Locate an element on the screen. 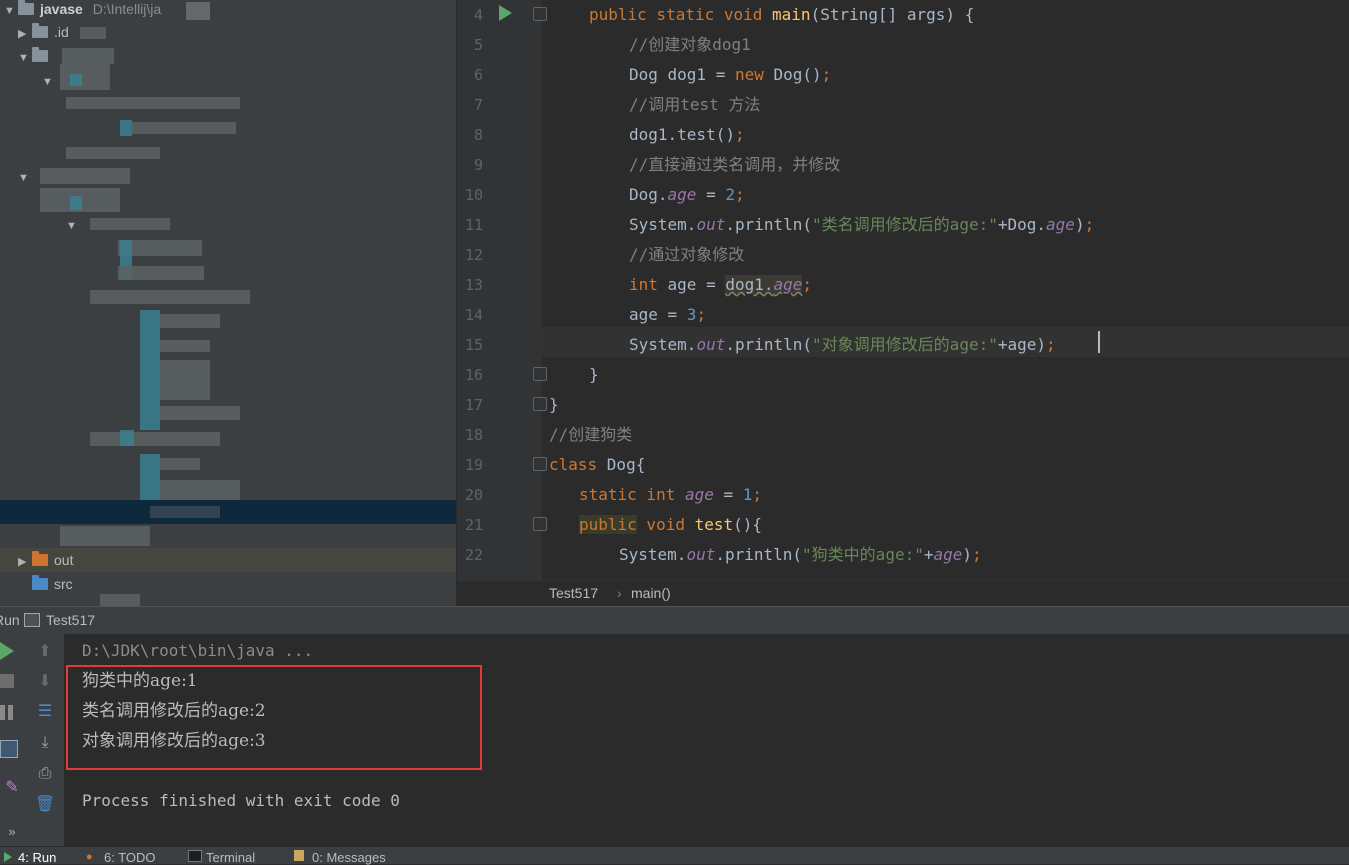 The height and width of the screenshot is (865, 1349). tree-item-root: ▼ javase D:\Intellij\ja is located at coordinates (82, 10).